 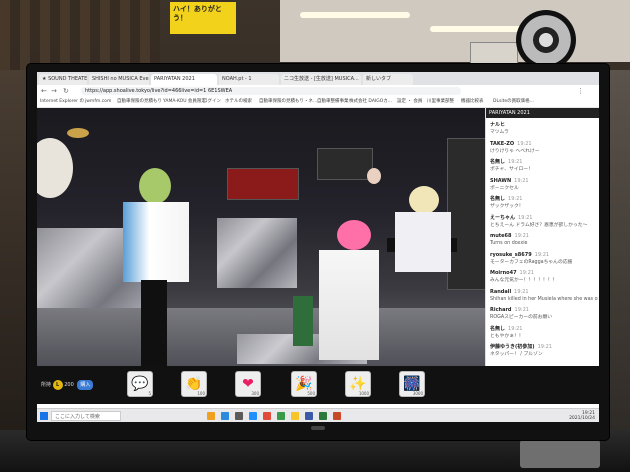 I want to click on chat-username: Richard 19:21, so click(x=544, y=310).